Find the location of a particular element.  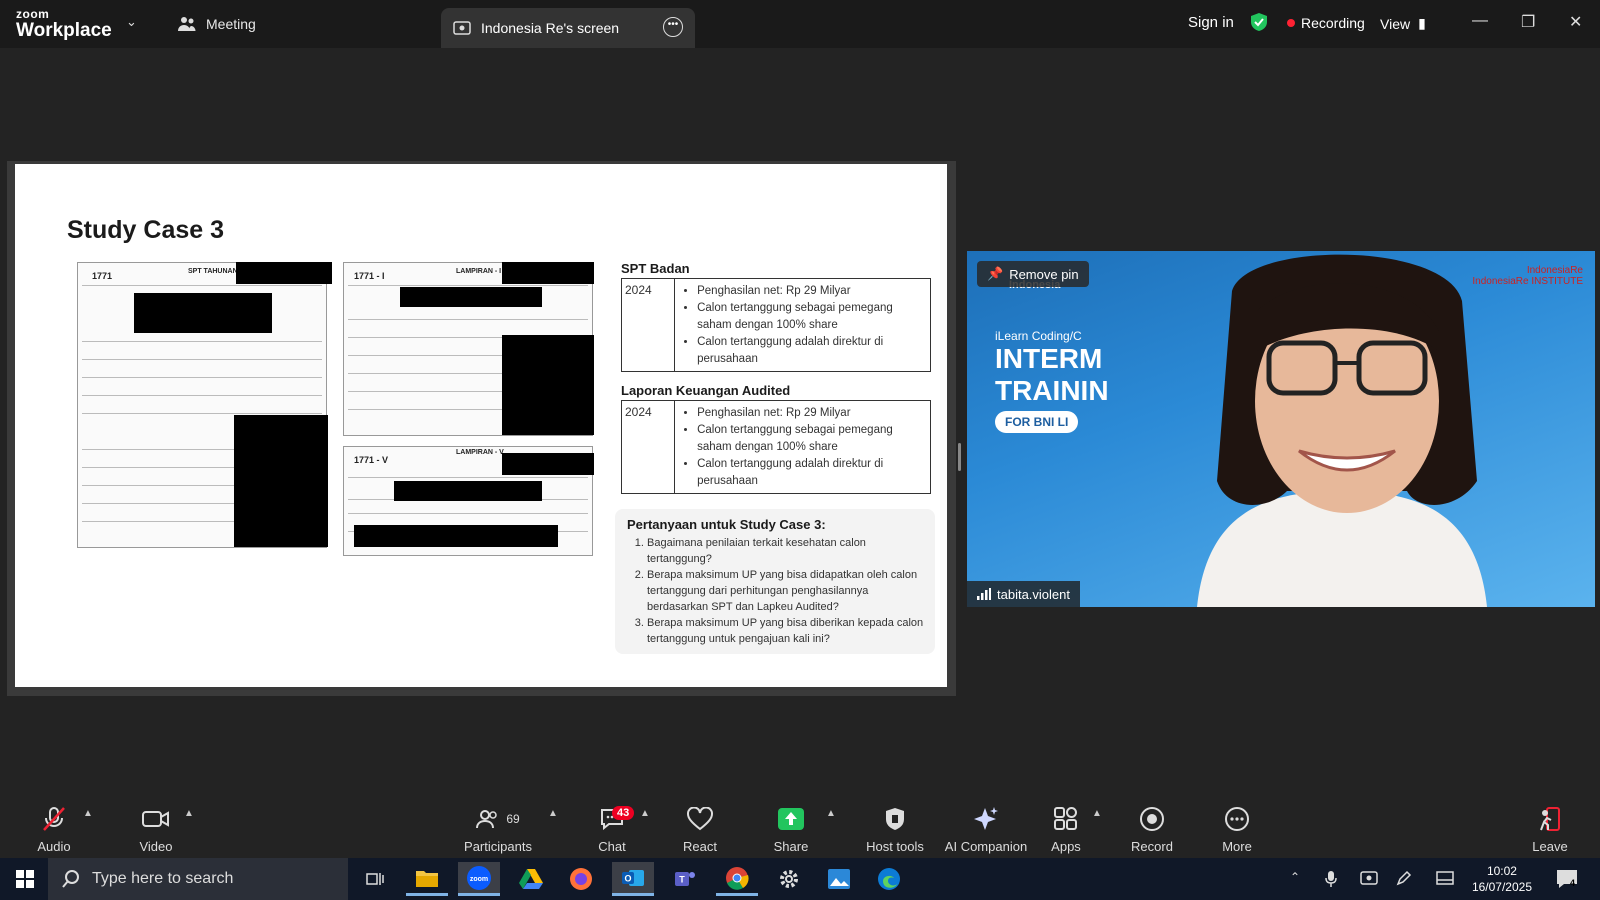

pen-icon is located at coordinates (1404, 878).